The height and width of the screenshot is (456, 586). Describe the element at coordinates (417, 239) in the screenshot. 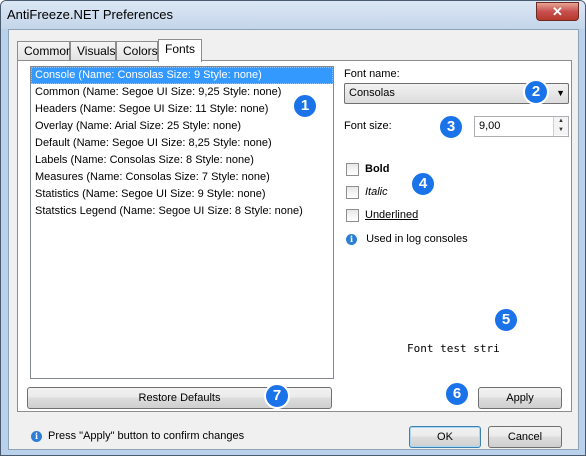

I see `info-note-text: Used in log consoles` at that location.